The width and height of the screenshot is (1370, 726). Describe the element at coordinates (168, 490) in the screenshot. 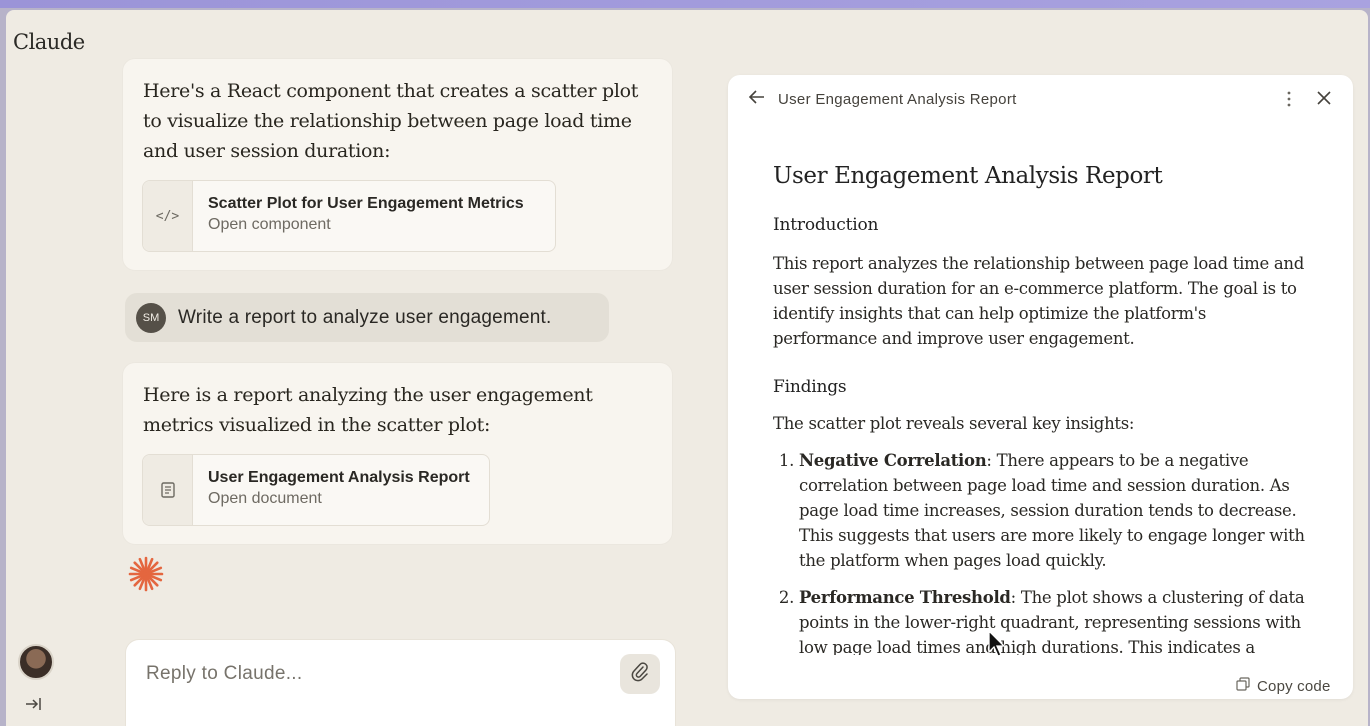

I see `document-icon` at that location.